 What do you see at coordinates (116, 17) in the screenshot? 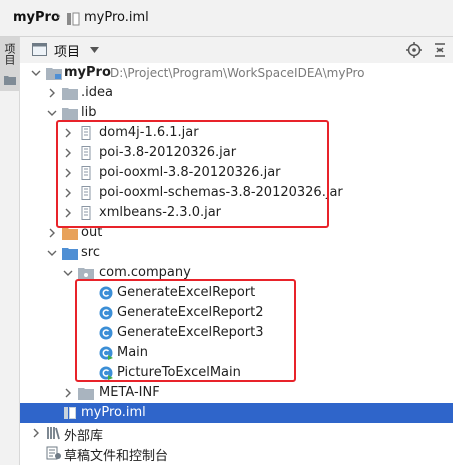
I see `breadcrumb-file: myPro.iml` at bounding box center [116, 17].